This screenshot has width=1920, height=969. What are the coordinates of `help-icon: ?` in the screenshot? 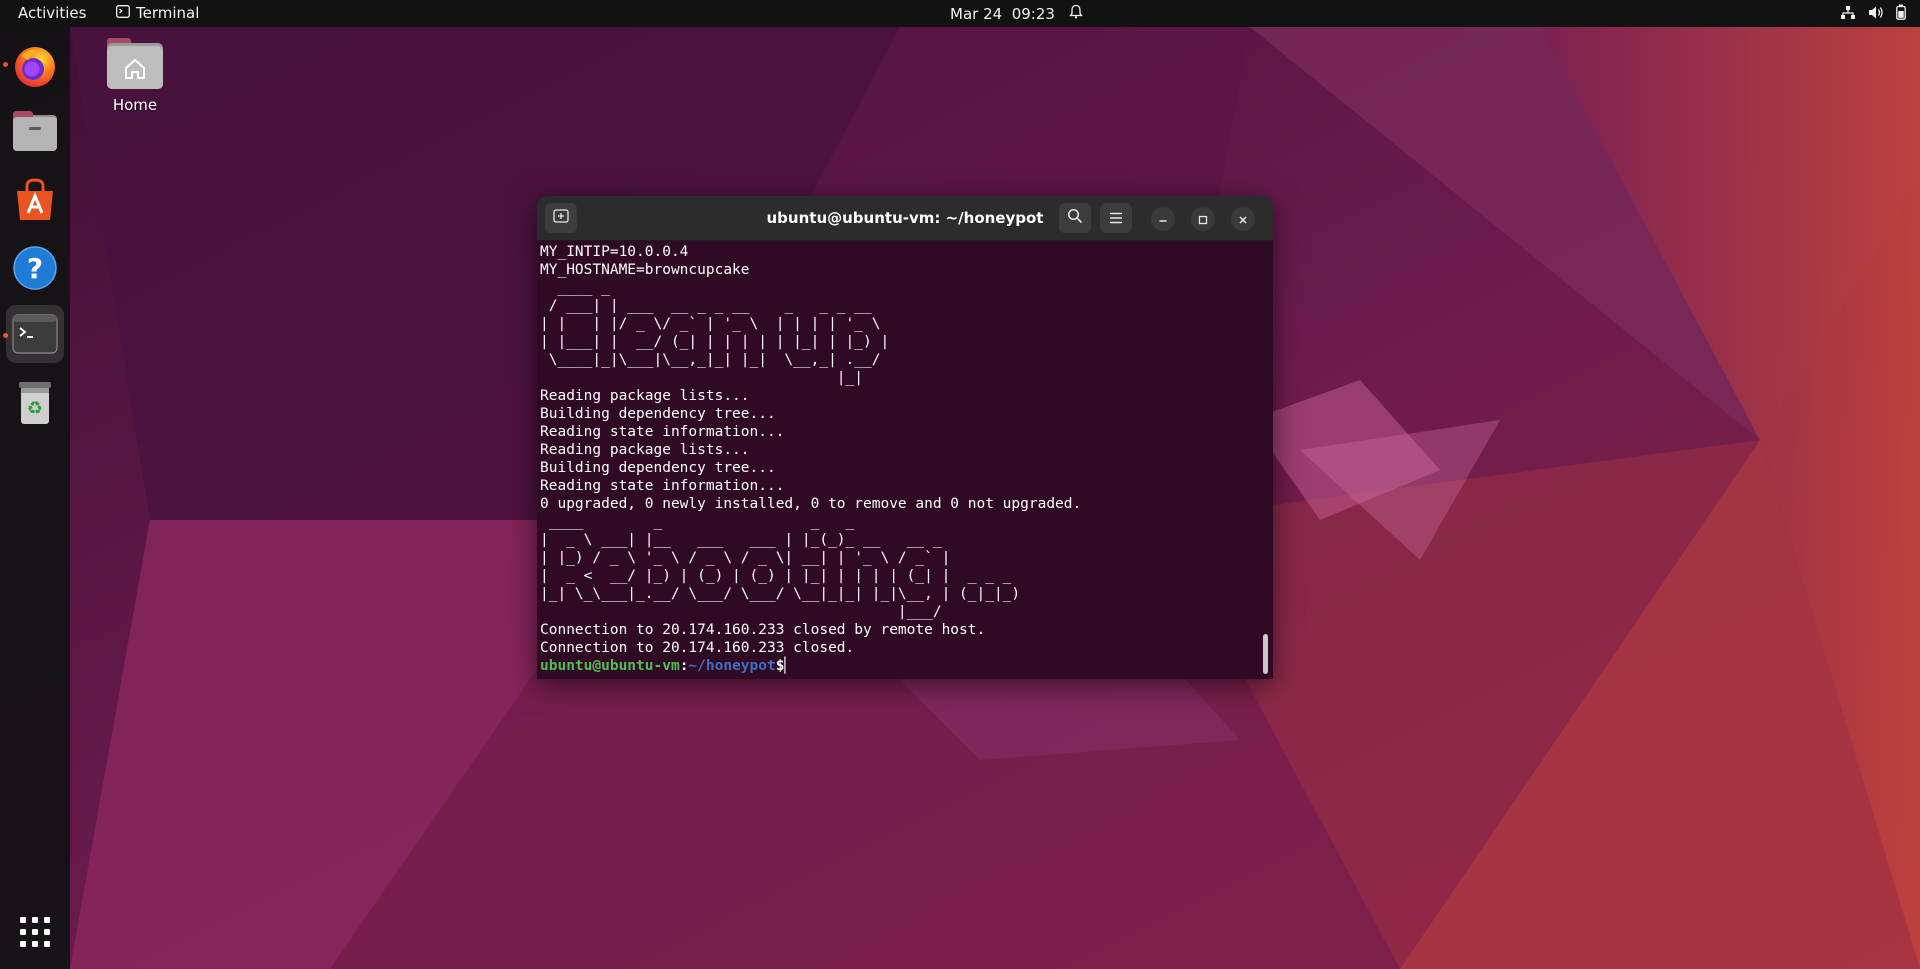 It's located at (35, 268).